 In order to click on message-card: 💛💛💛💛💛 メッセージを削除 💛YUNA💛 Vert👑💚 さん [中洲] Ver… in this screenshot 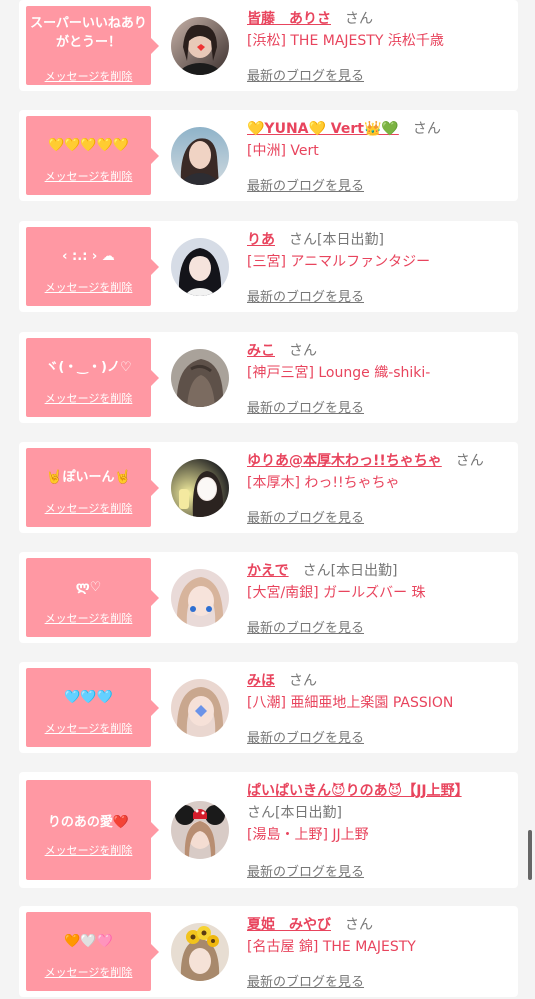, I will do `click(268, 155)`.